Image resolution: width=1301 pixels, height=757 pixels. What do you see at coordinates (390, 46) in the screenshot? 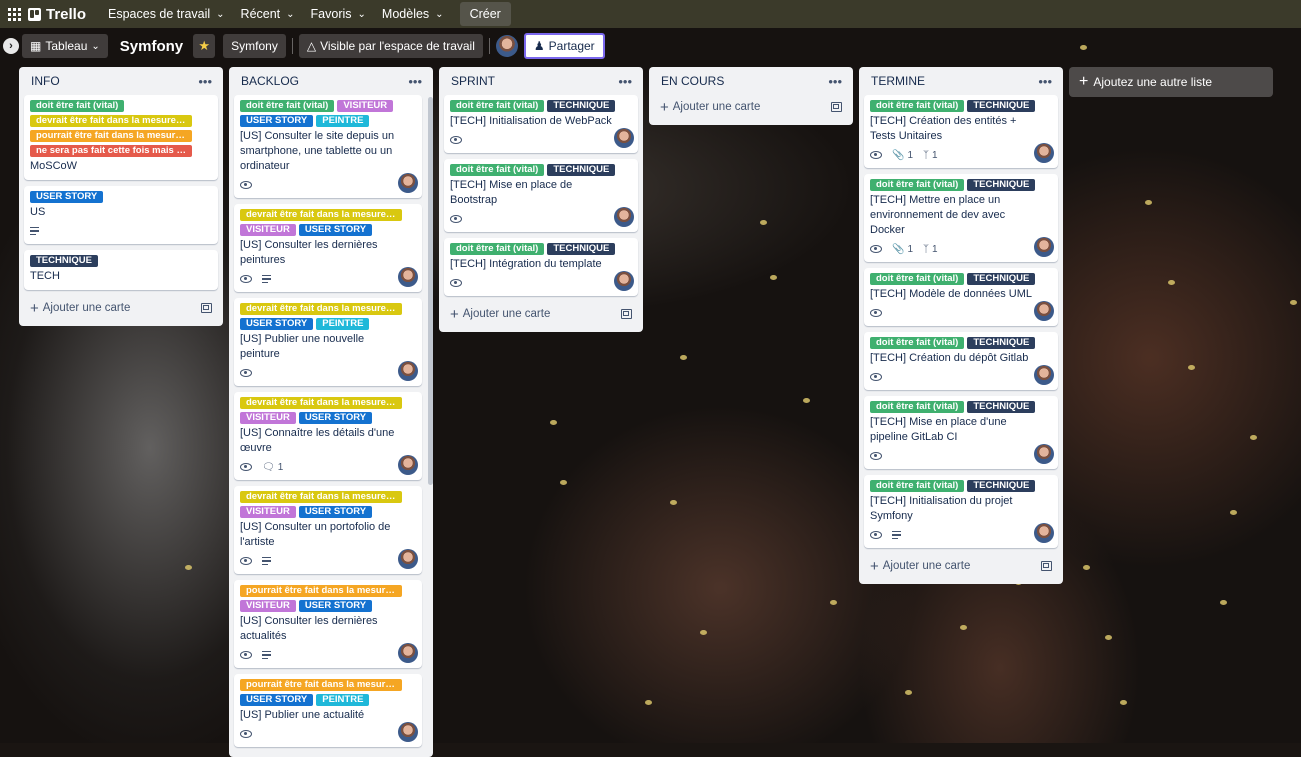
I see `visibility-button: △ Visible par l'espace de travail` at bounding box center [390, 46].